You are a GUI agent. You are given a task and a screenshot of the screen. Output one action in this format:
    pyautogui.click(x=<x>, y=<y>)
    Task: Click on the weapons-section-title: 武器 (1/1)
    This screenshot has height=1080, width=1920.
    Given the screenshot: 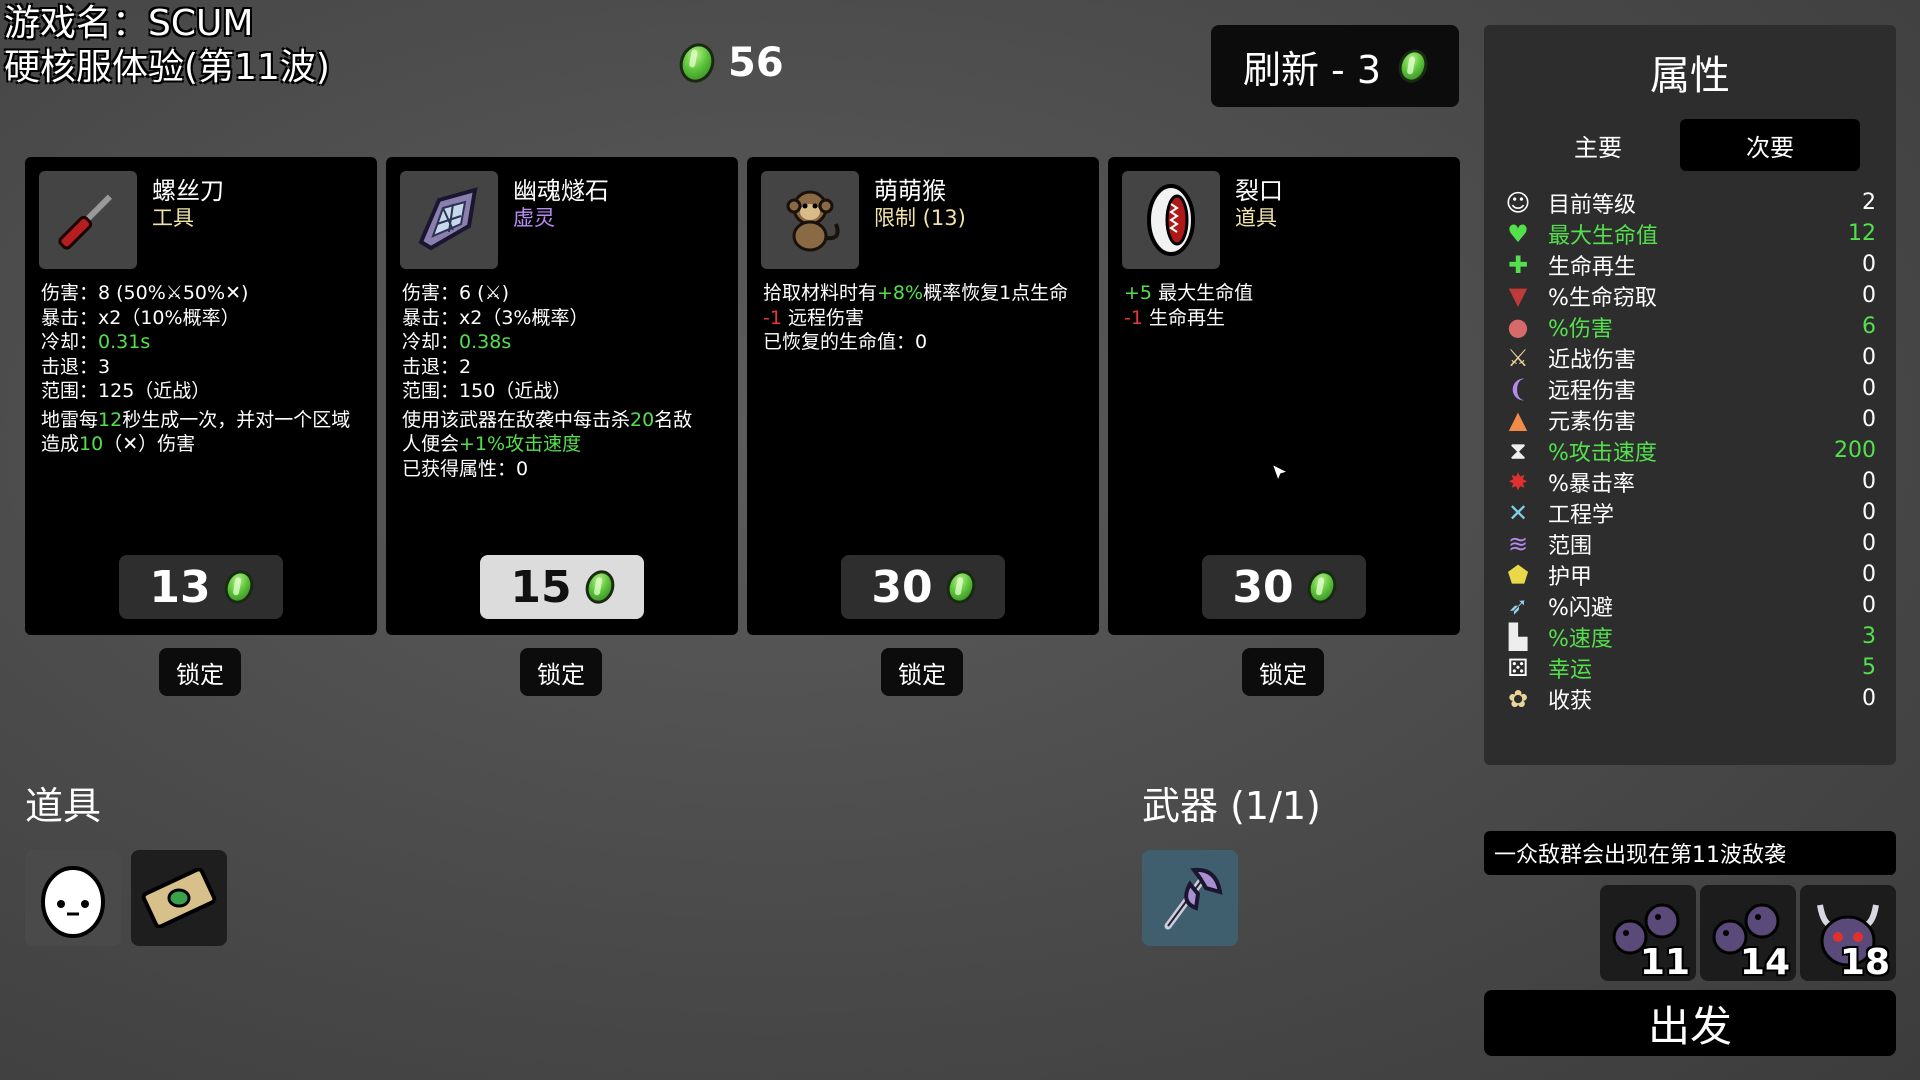 What is the action you would take?
    pyautogui.click(x=1231, y=806)
    